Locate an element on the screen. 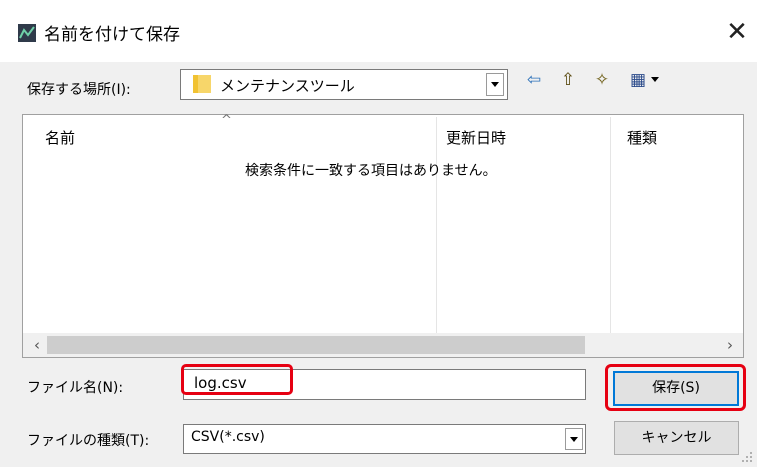 Image resolution: width=757 pixels, height=467 pixels. view-menu-dropdown is located at coordinates (655, 79).